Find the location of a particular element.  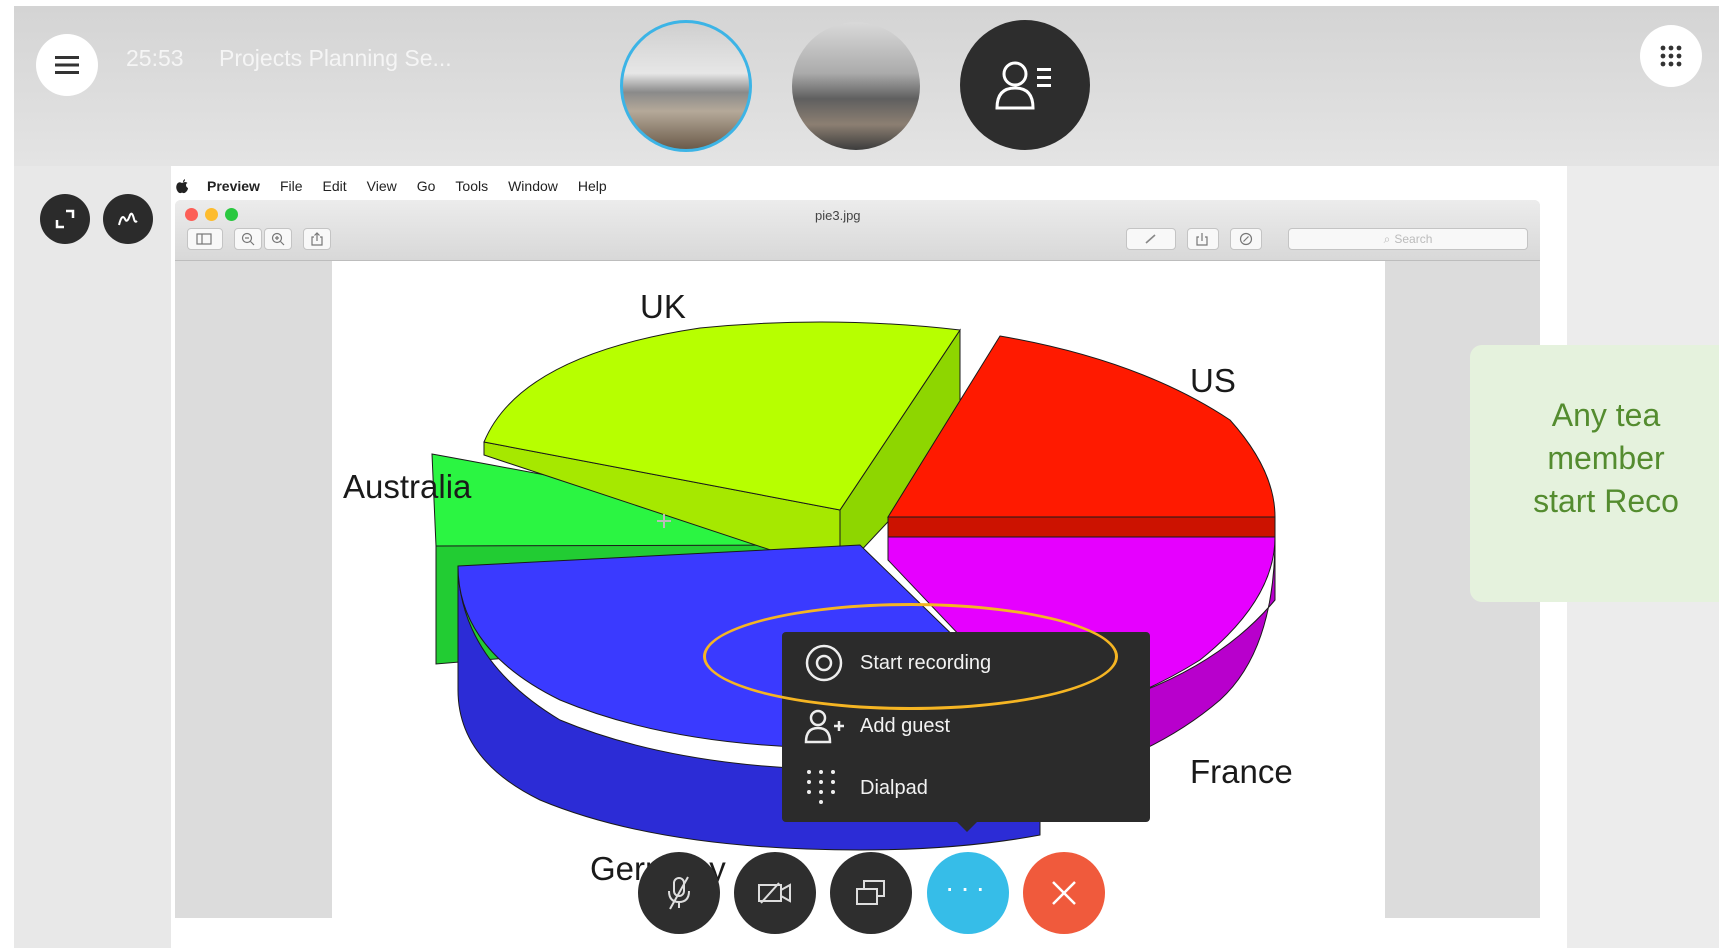

mic-off-icon is located at coordinates (679, 893).